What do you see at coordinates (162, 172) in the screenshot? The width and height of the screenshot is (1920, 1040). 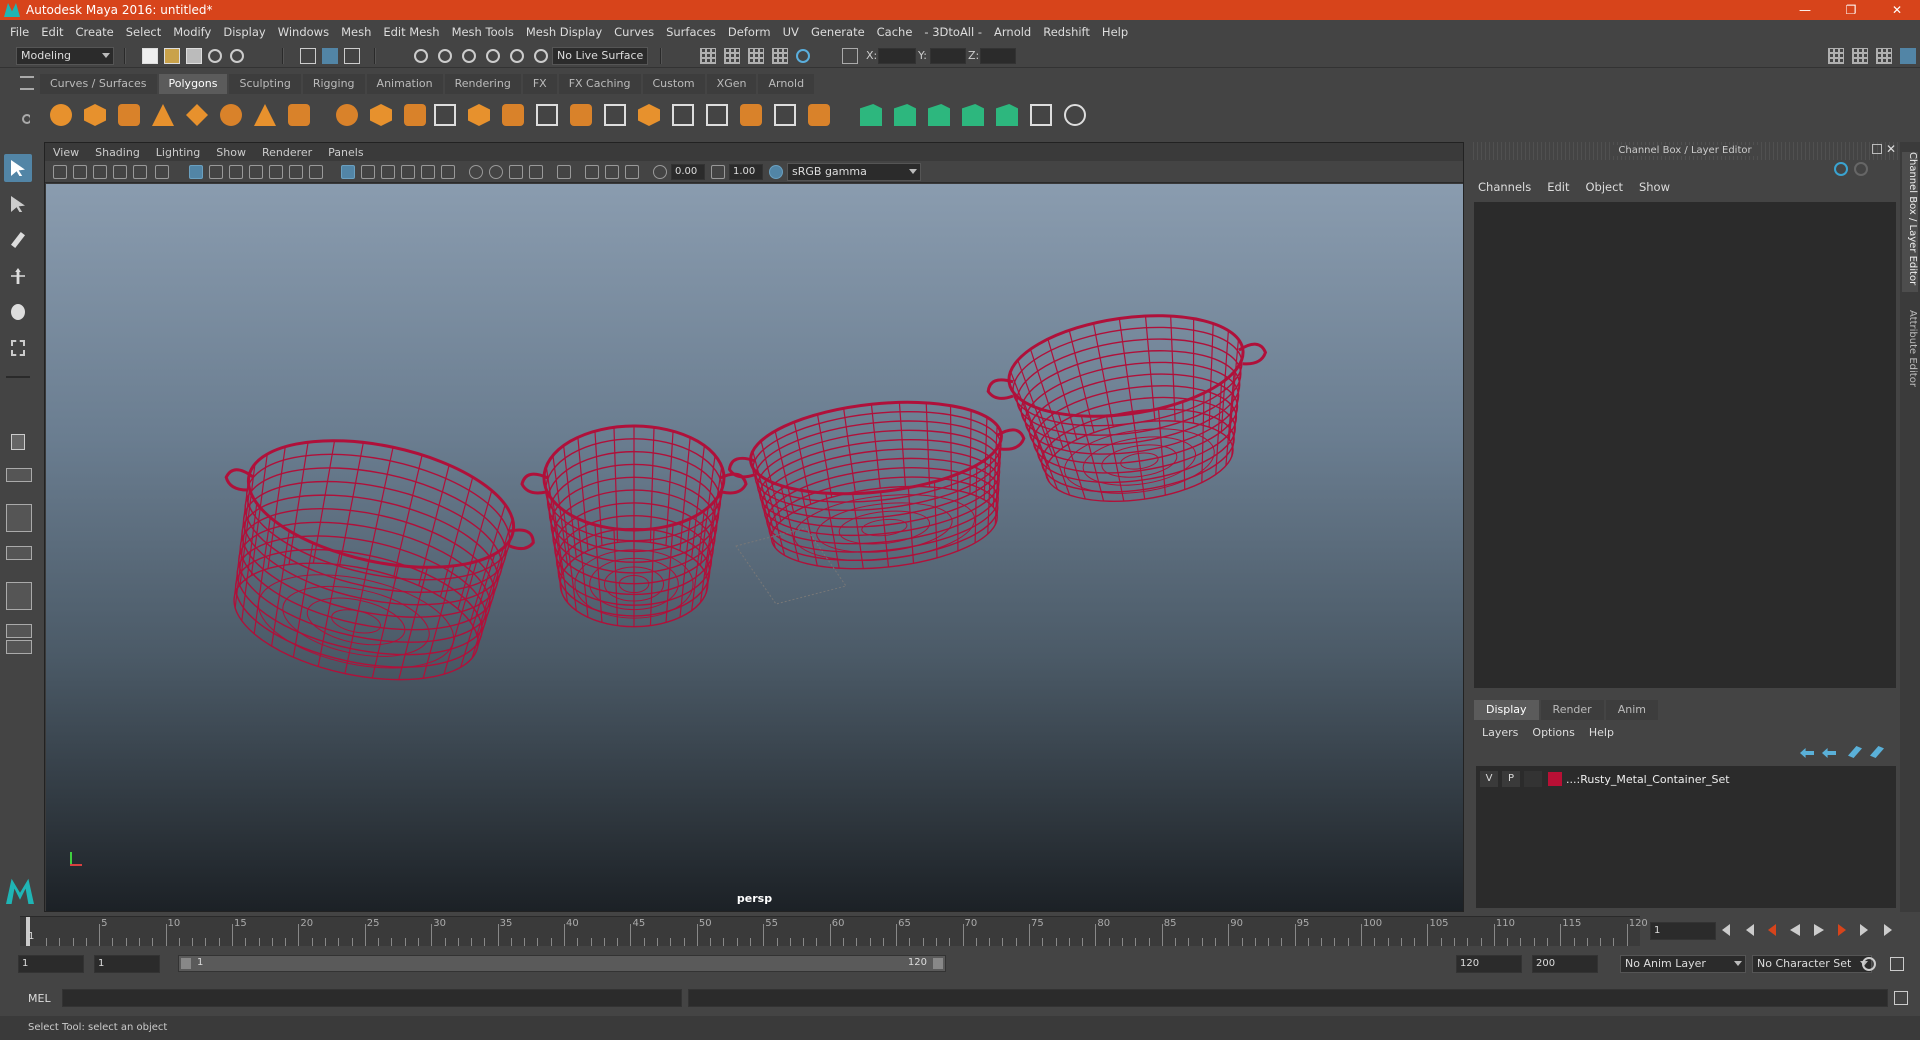 I see `grease-pencil-icon` at bounding box center [162, 172].